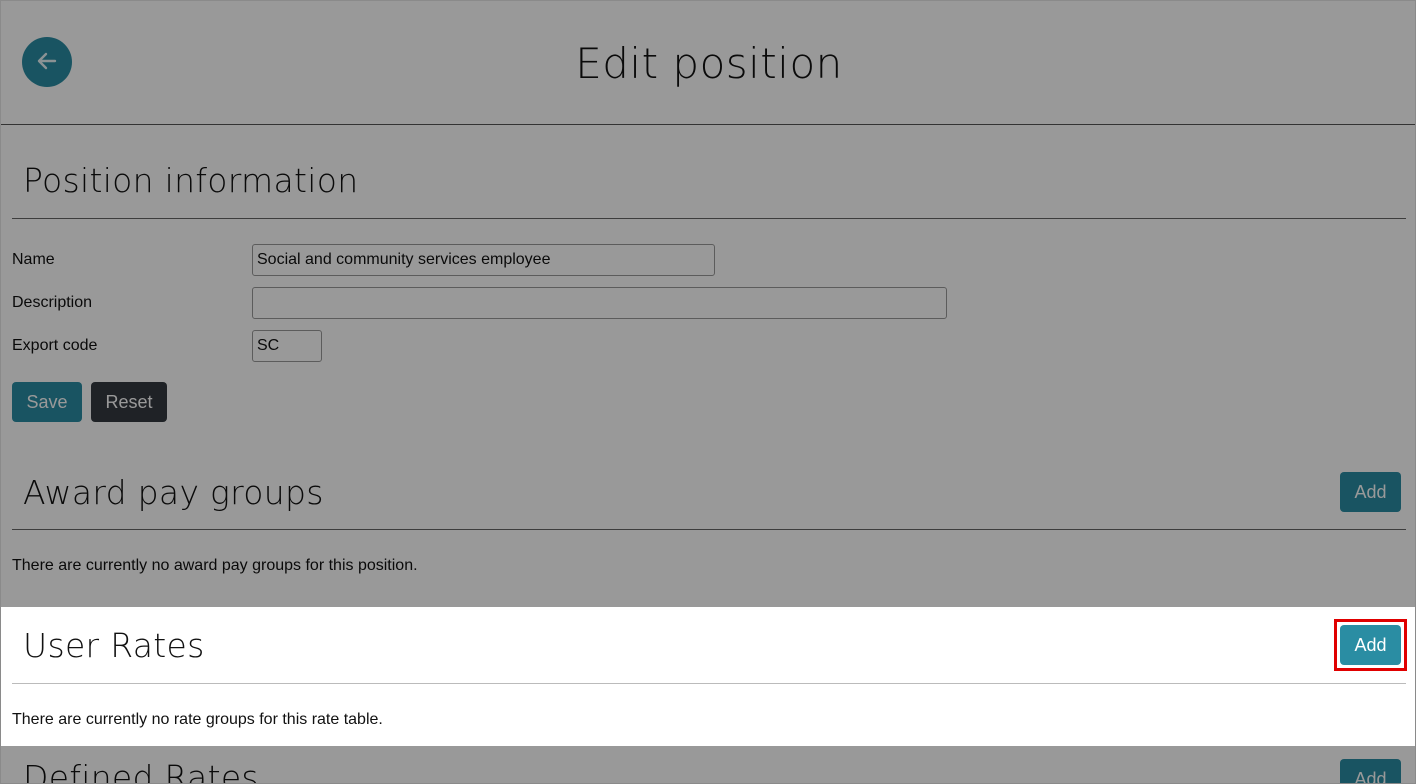 This screenshot has height=784, width=1416. What do you see at coordinates (709, 683) in the screenshot?
I see `user-rates-divider` at bounding box center [709, 683].